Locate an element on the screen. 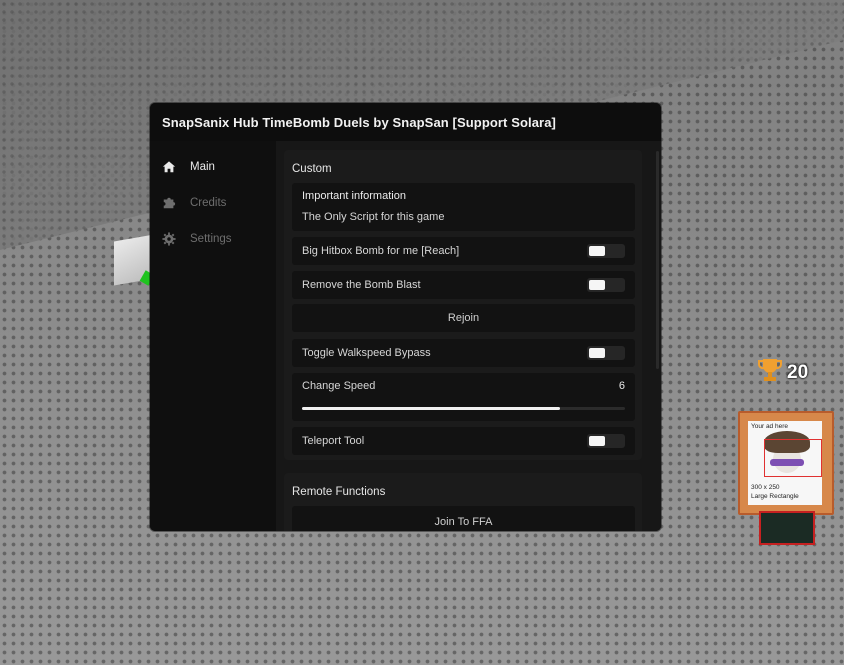 This screenshot has width=844, height=665. section-title: Remote Functions is located at coordinates (339, 492).